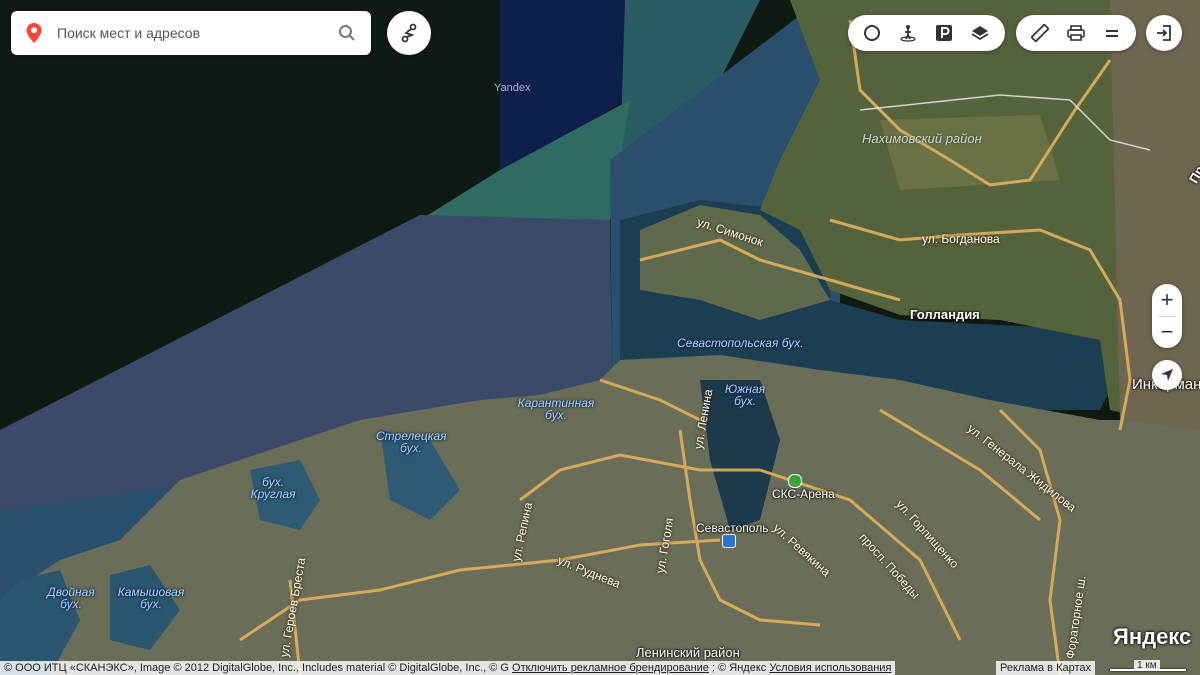  I want to click on layers-button, so click(980, 33).